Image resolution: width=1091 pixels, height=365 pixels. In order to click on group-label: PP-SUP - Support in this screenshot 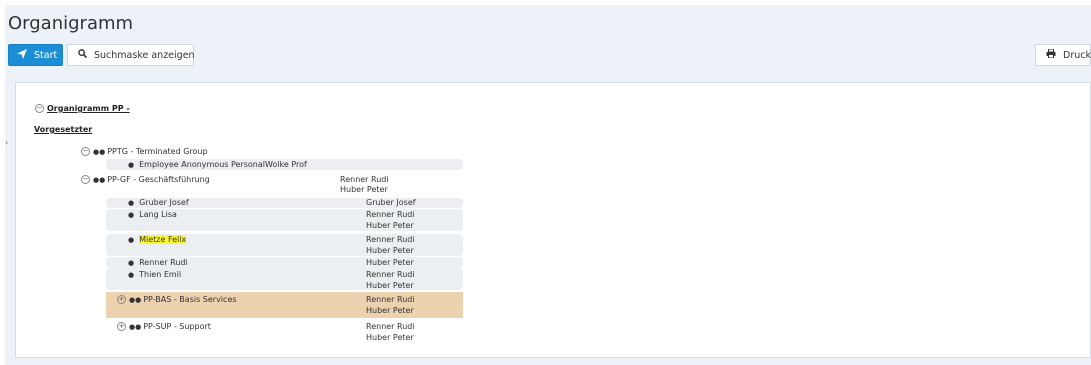, I will do `click(177, 326)`.